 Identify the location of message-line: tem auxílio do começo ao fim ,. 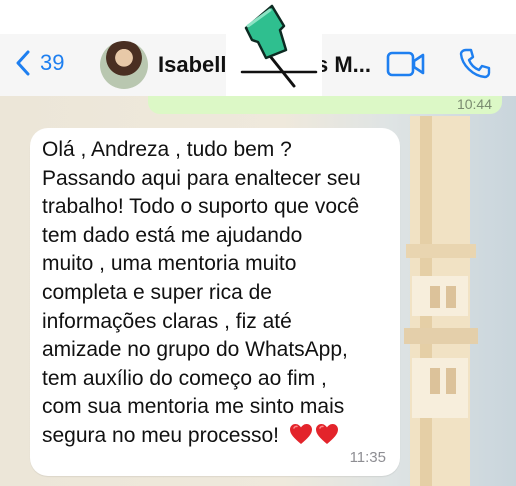
(184, 378).